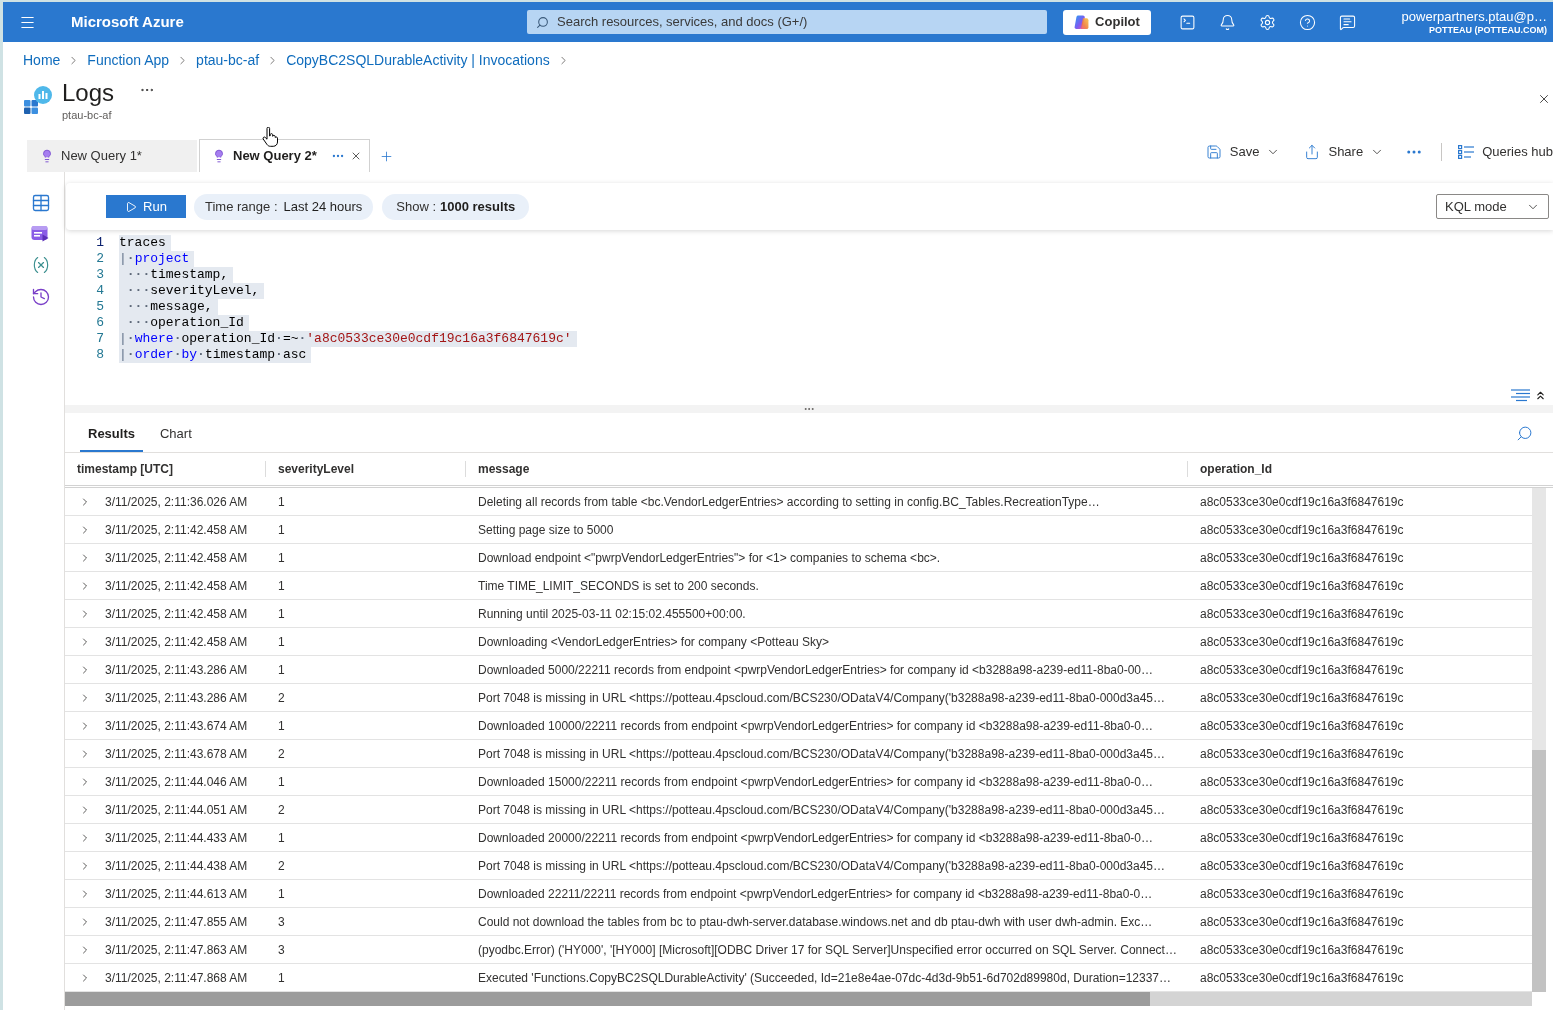  Describe the element at coordinates (504, 469) in the screenshot. I see `column-header: message` at that location.